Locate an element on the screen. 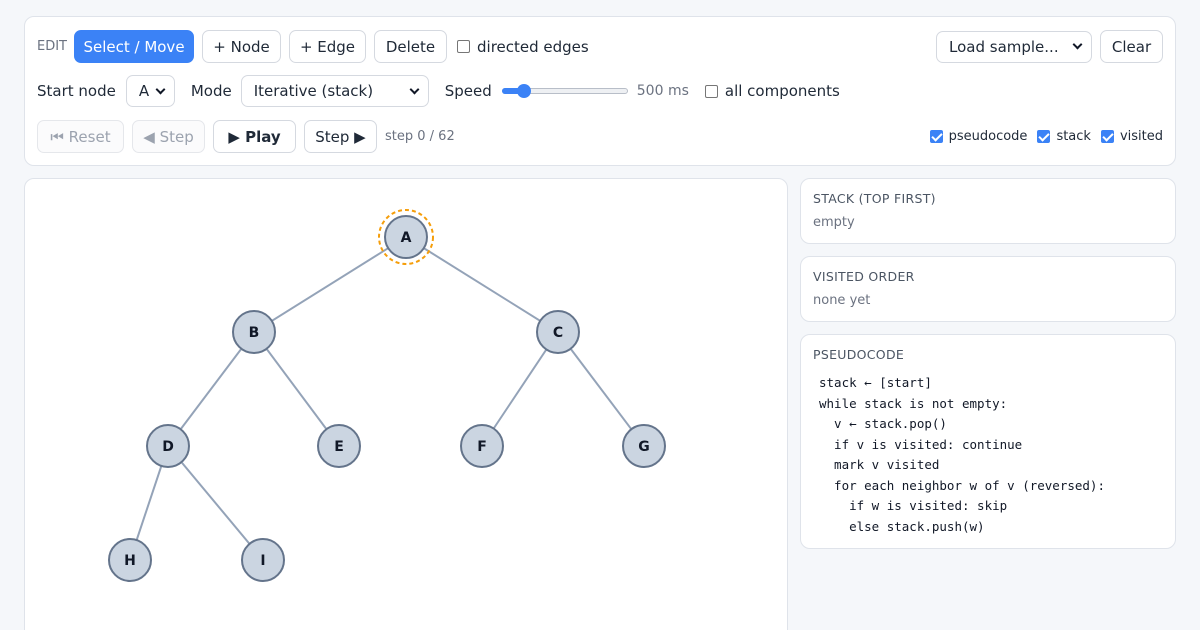 This screenshot has height=630, width=1200. mode-value: Iterative (stack) is located at coordinates (313, 91).